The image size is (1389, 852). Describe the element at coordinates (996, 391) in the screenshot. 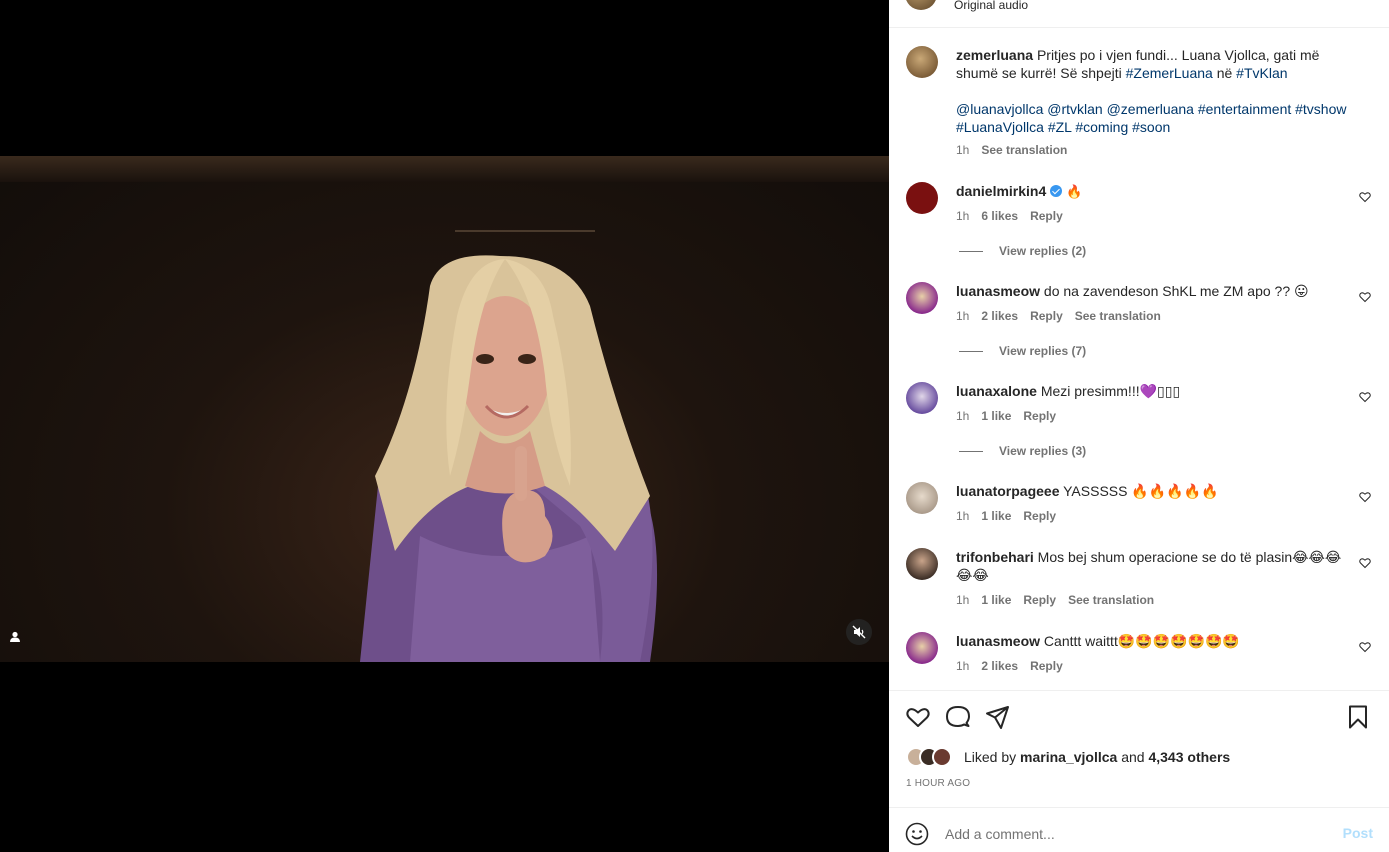

I see `comment-username: luanaxalone` at that location.